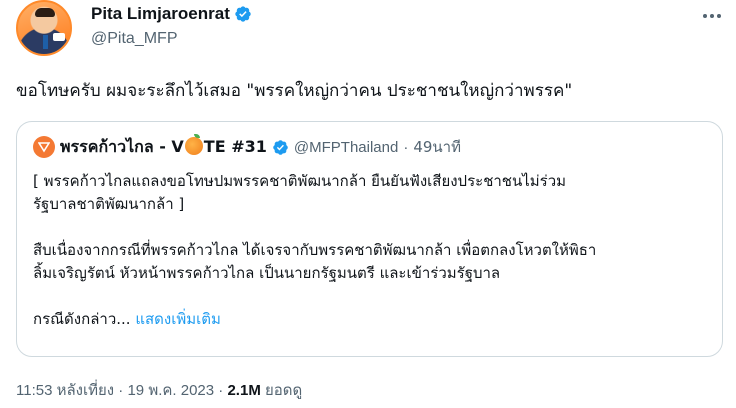 The height and width of the screenshot is (408, 736). I want to click on quoted-timestamp: 49นาที, so click(437, 147).